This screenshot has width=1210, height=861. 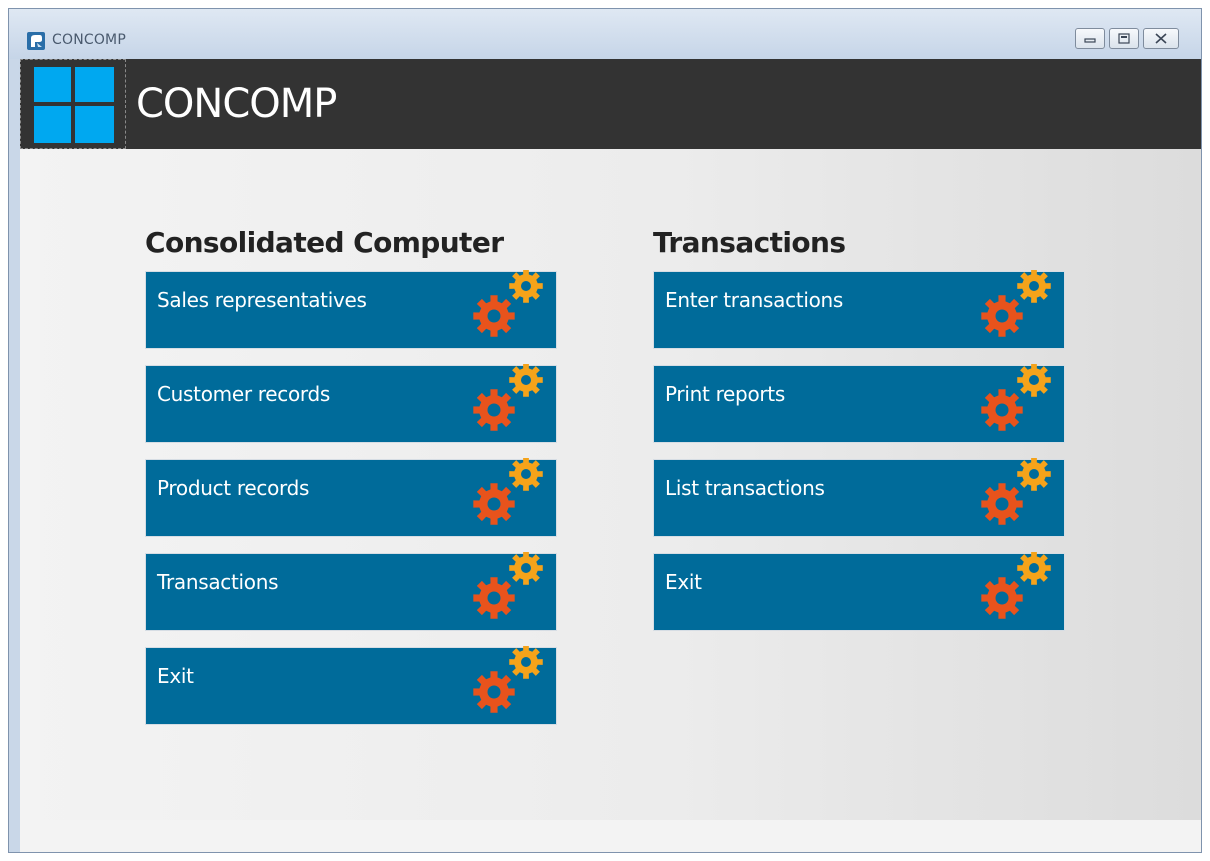 I want to click on transactions-button: Transactions, so click(x=351, y=591).